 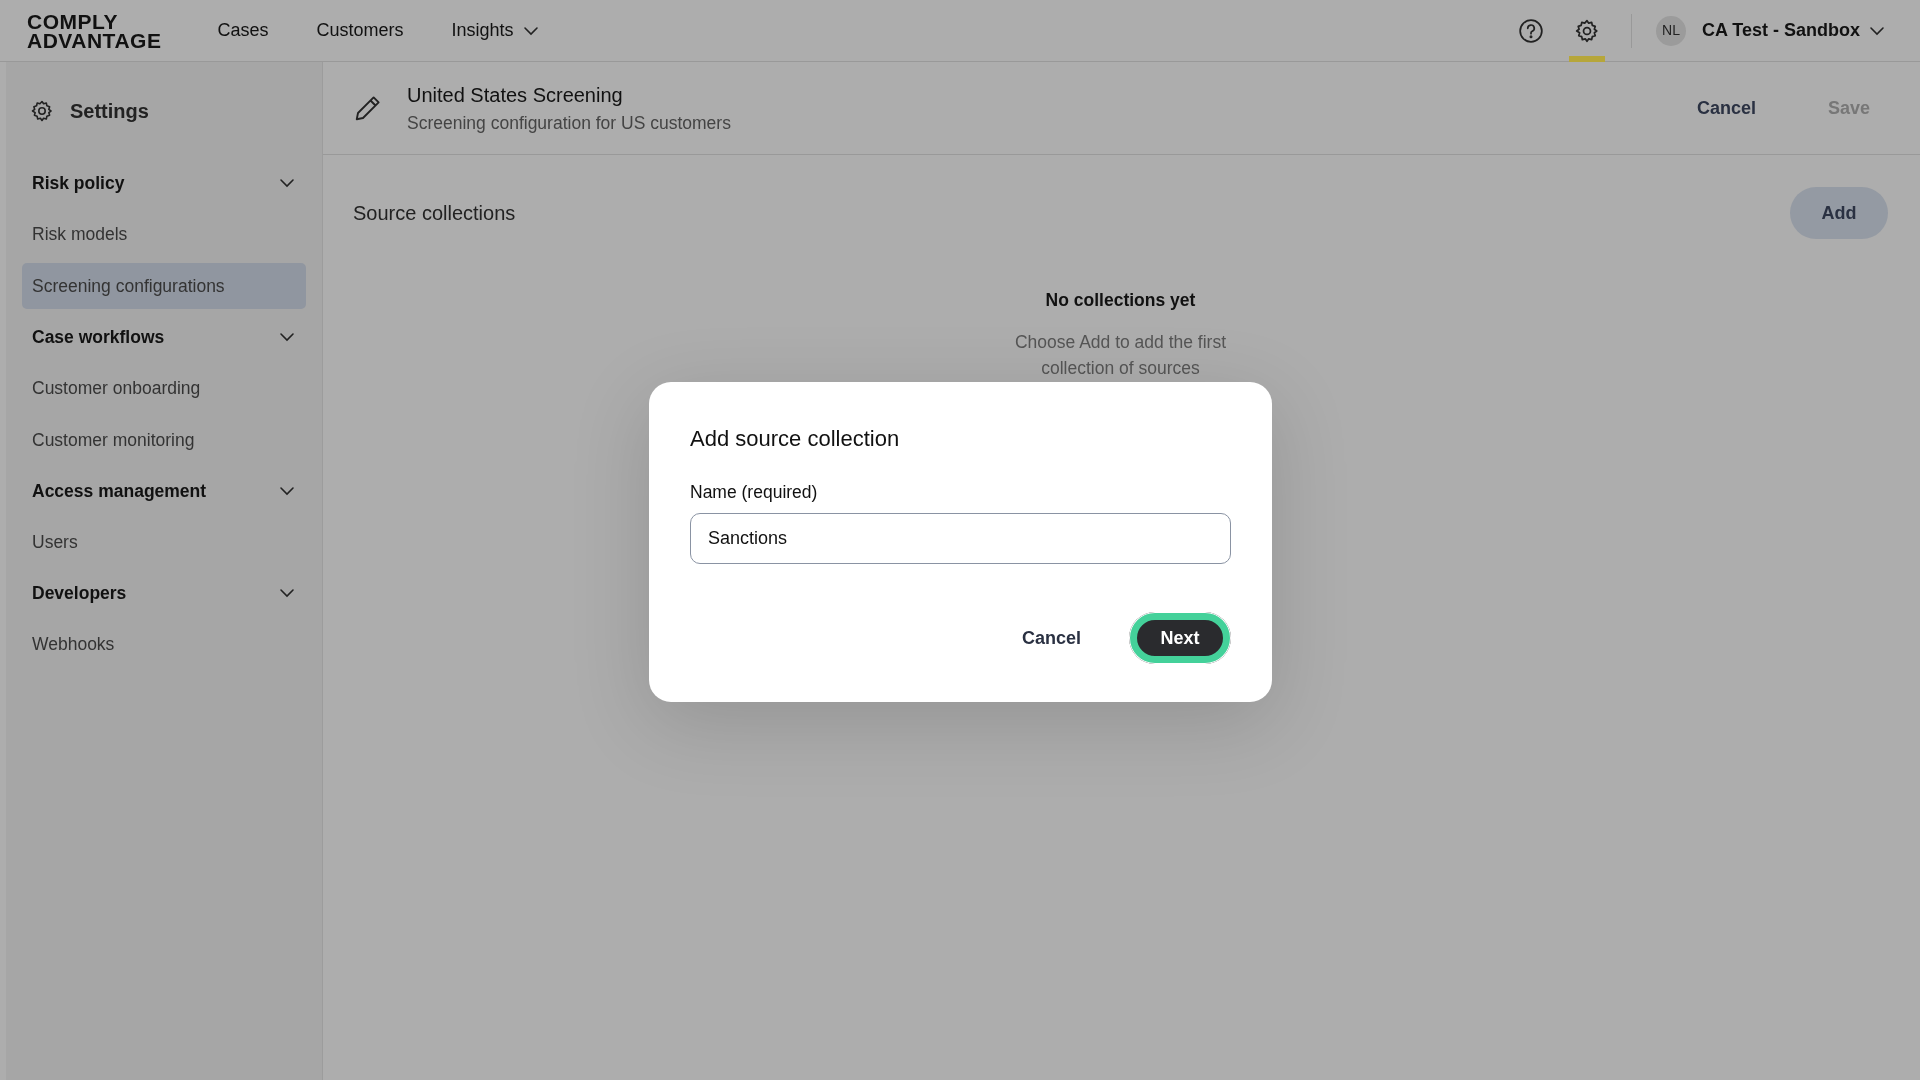 What do you see at coordinates (164, 644) in the screenshot?
I see `sidebar-item: Webhooks` at bounding box center [164, 644].